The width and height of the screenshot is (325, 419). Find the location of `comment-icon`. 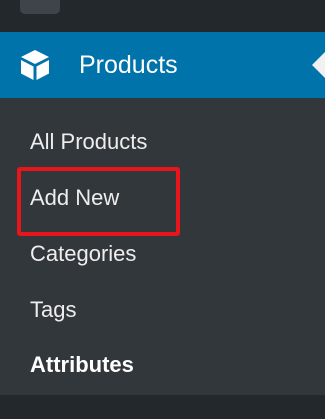

comment-icon is located at coordinates (40, 7).